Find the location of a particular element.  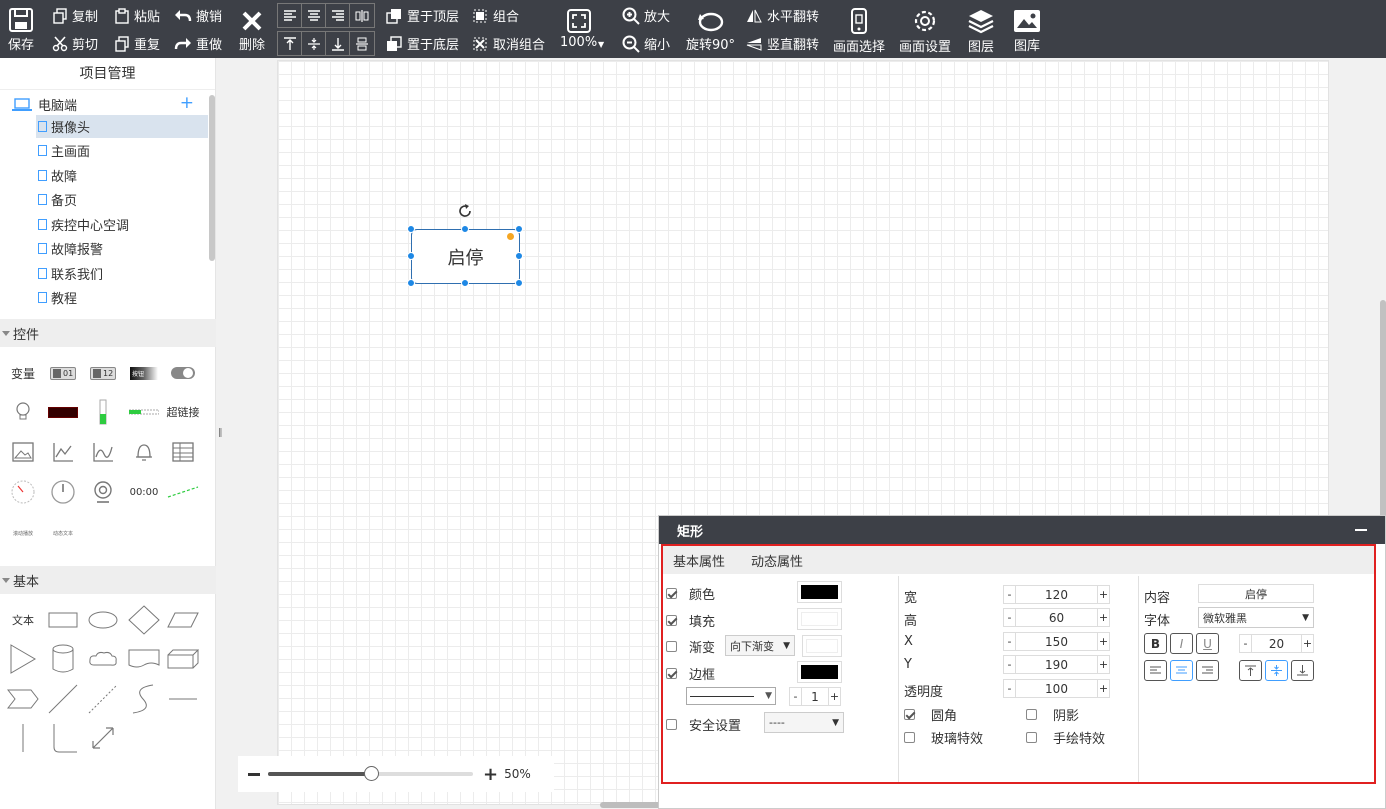

zoom-slider-knob is located at coordinates (371, 773).